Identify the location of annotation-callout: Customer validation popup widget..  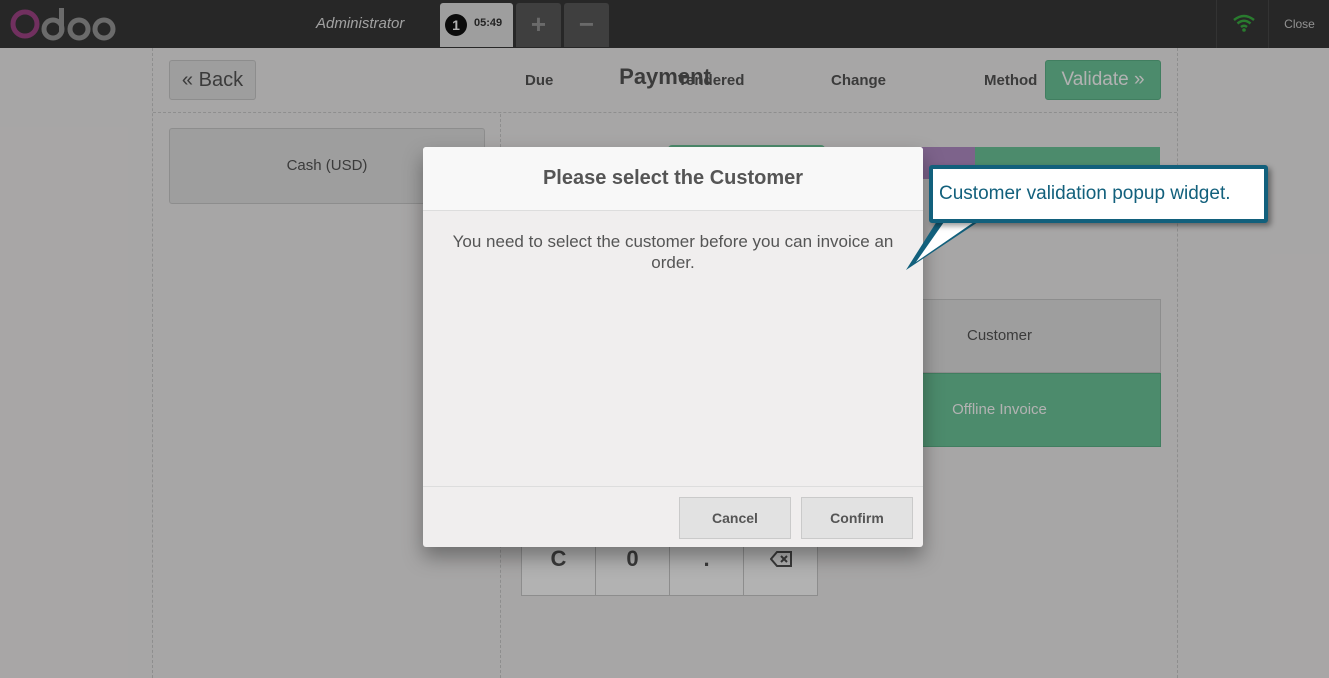
(1098, 194).